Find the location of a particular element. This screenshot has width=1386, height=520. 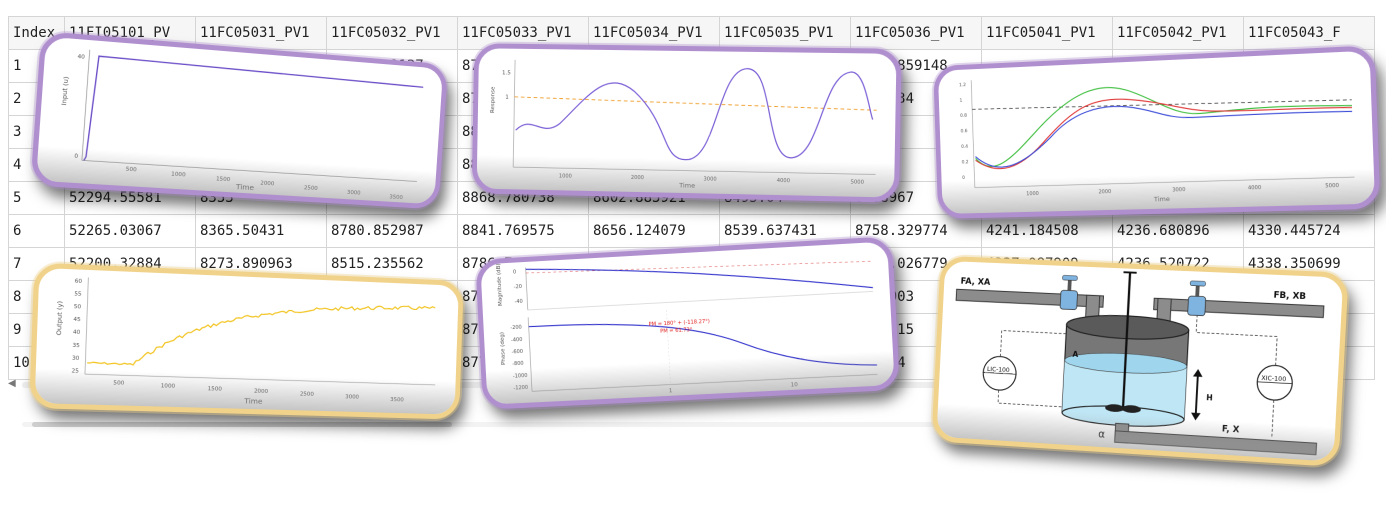

osc-ylabel: Response is located at coordinates (493, 99).